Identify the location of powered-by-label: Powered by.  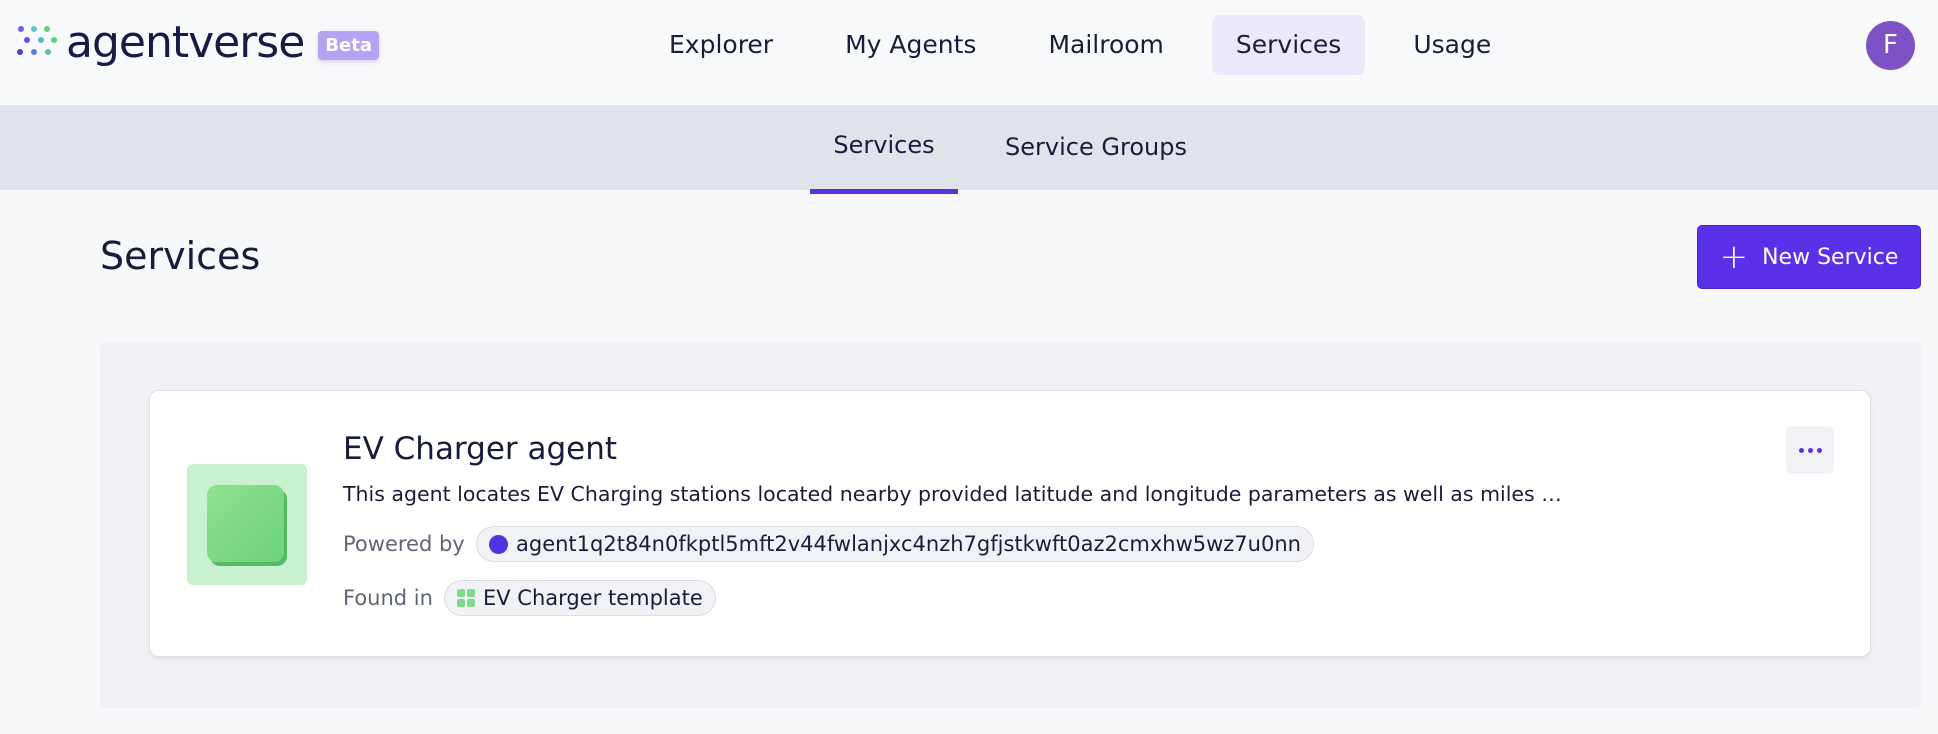
(404, 544).